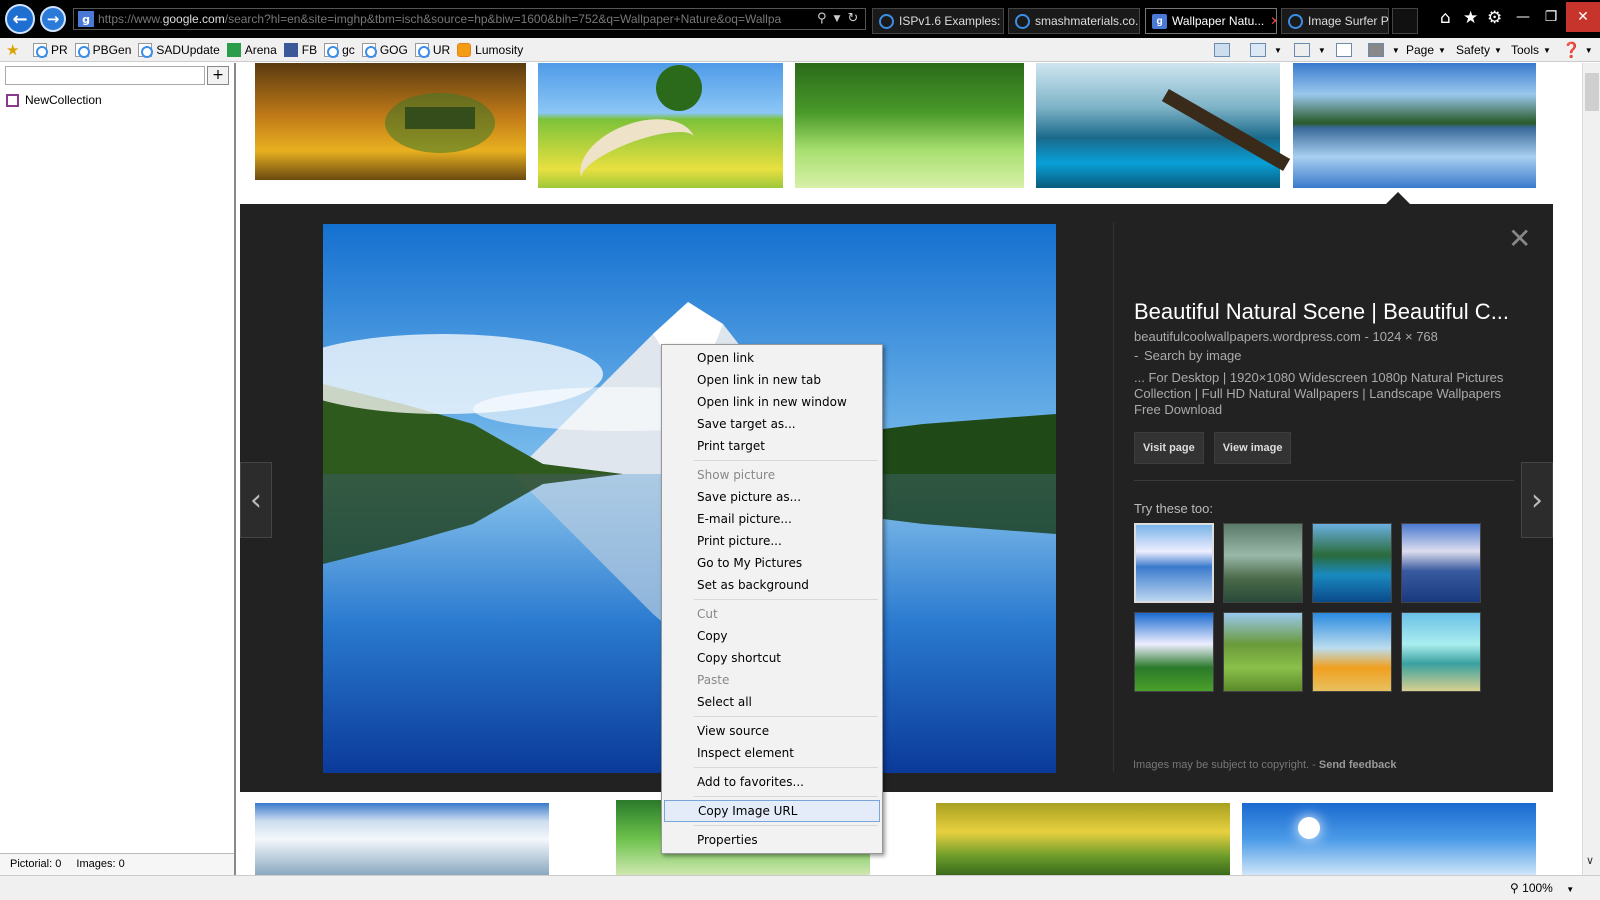  I want to click on restore-button: ❐, so click(1551, 17).